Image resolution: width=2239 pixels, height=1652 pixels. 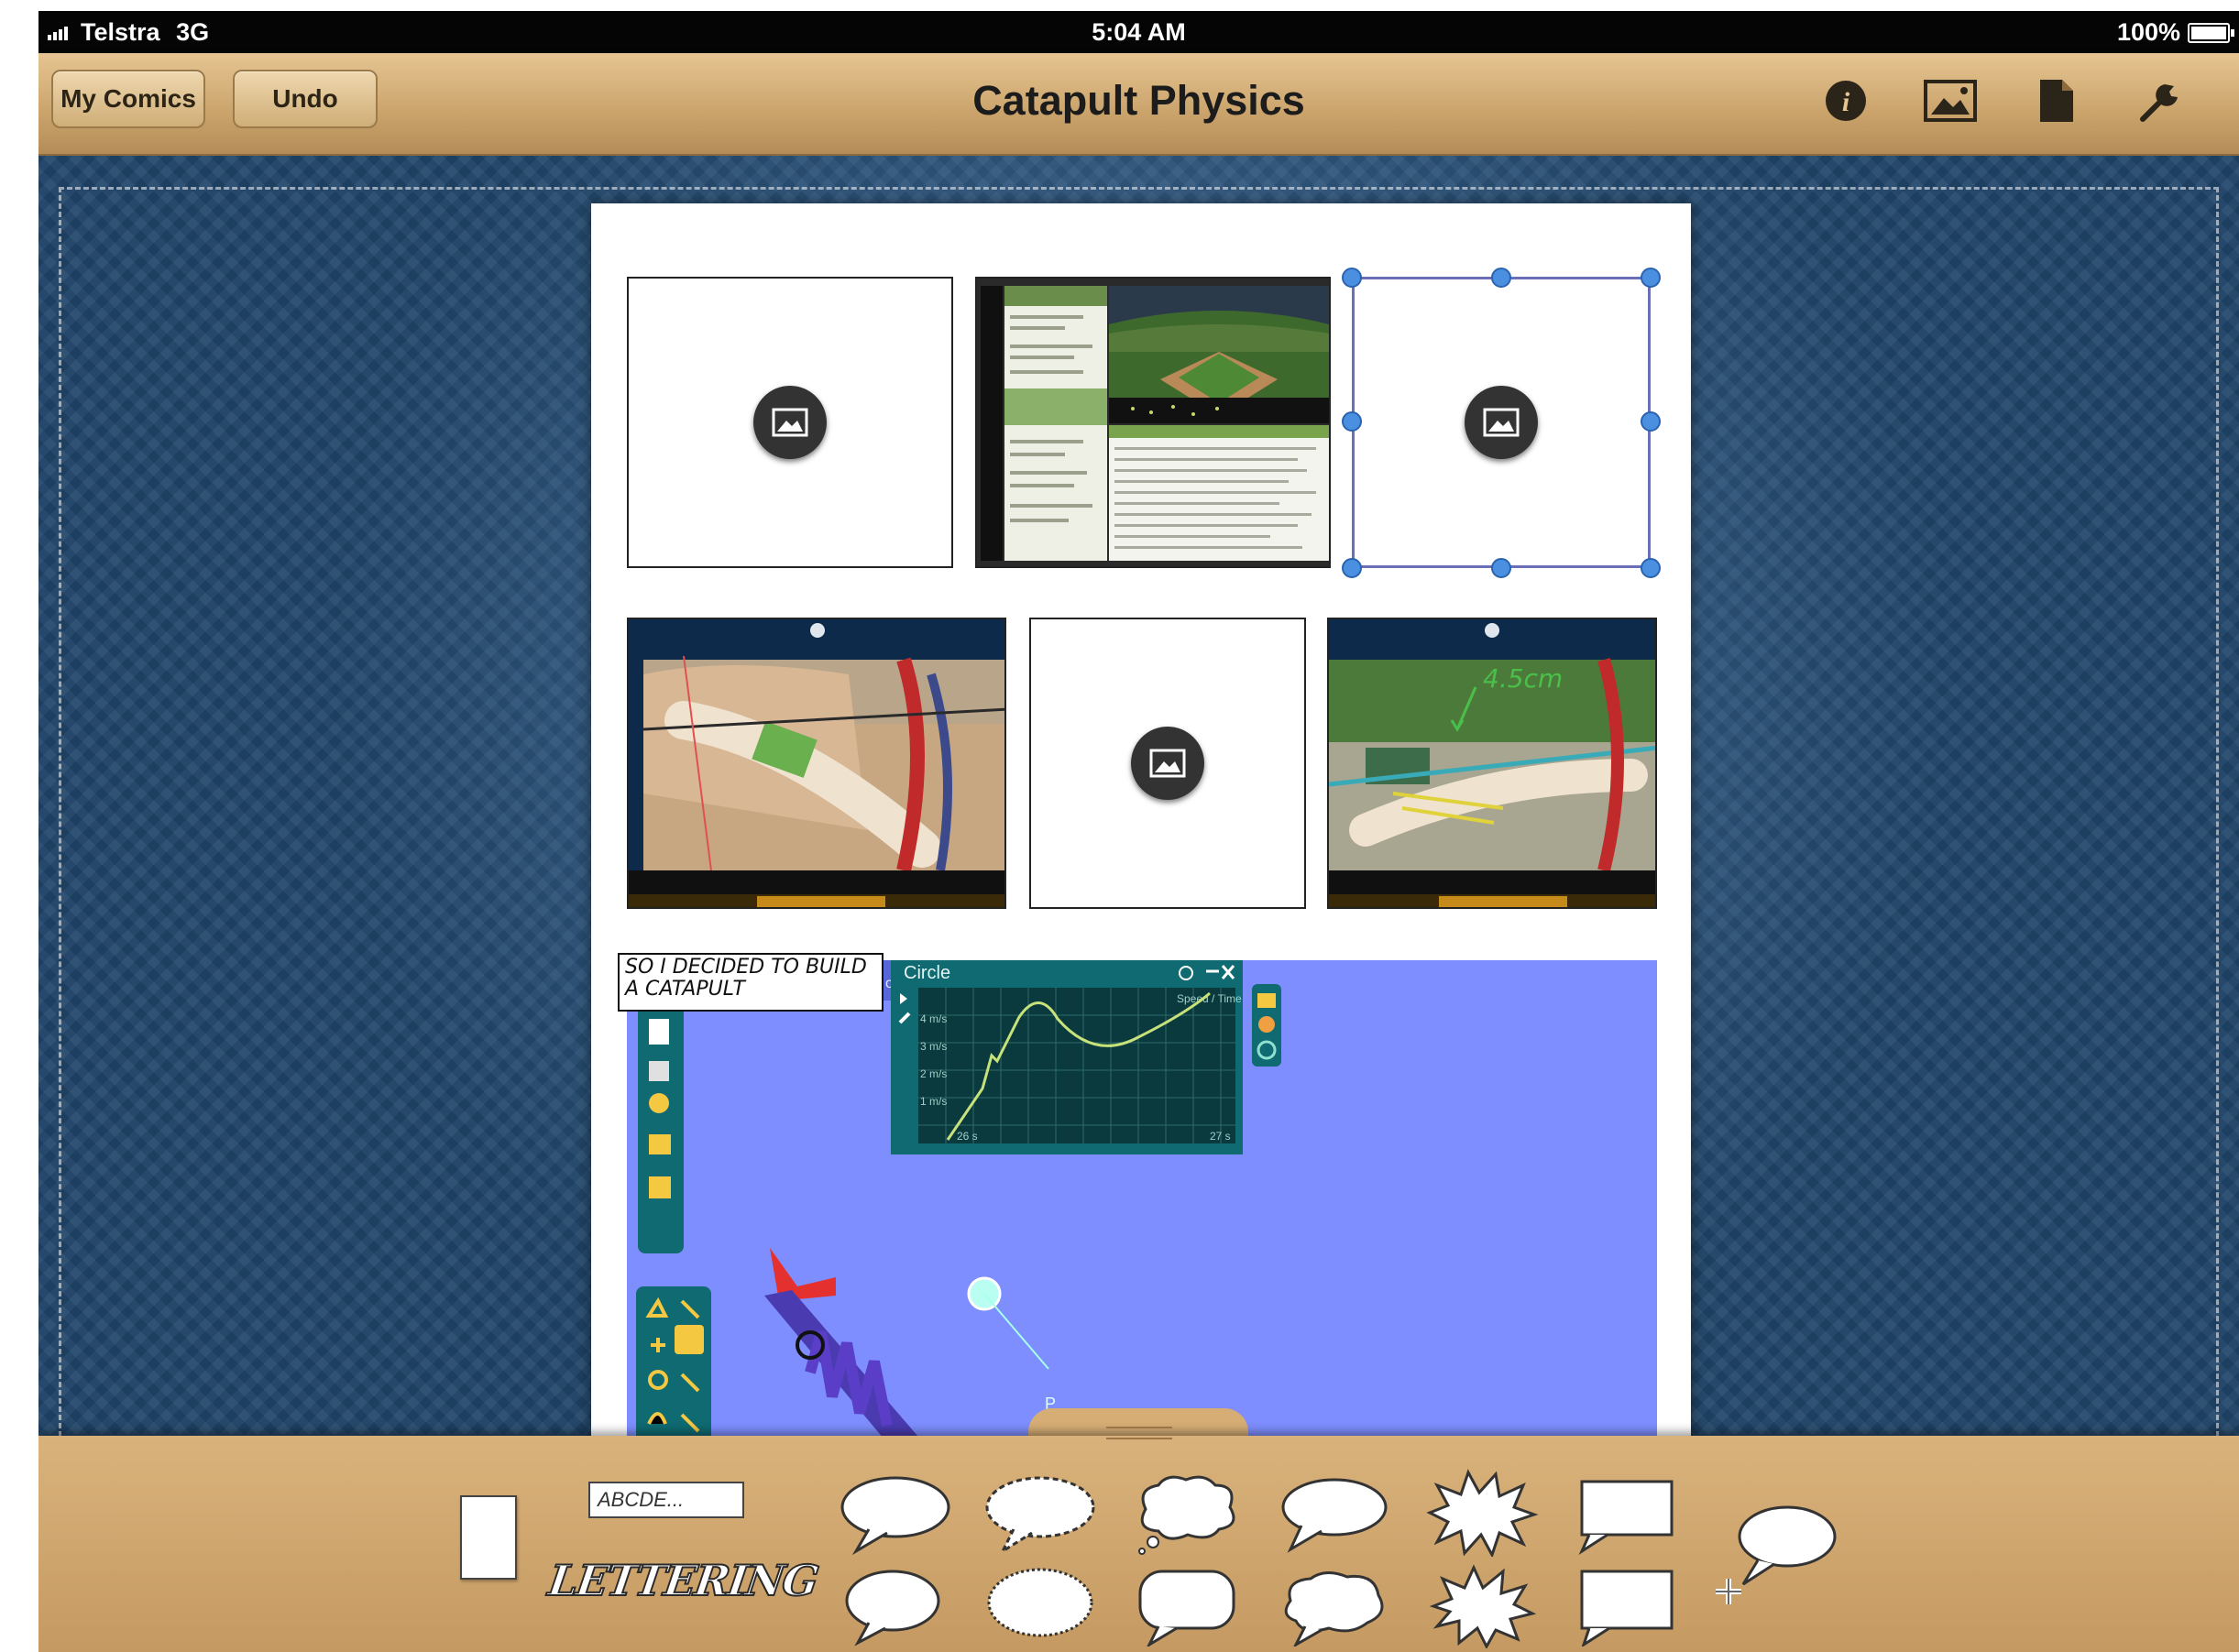 What do you see at coordinates (1480, 1513) in the screenshot?
I see `shout-bubble` at bounding box center [1480, 1513].